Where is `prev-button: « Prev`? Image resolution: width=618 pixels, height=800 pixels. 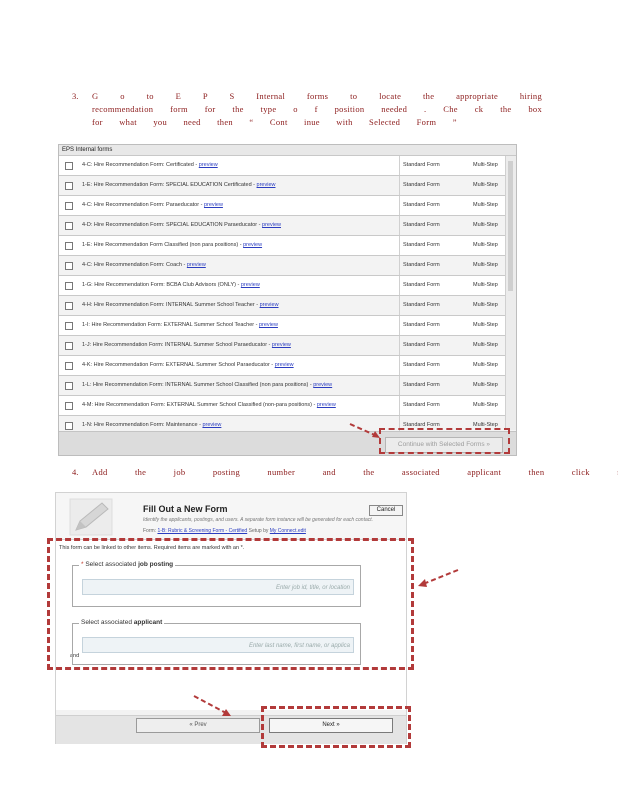 prev-button: « Prev is located at coordinates (198, 725).